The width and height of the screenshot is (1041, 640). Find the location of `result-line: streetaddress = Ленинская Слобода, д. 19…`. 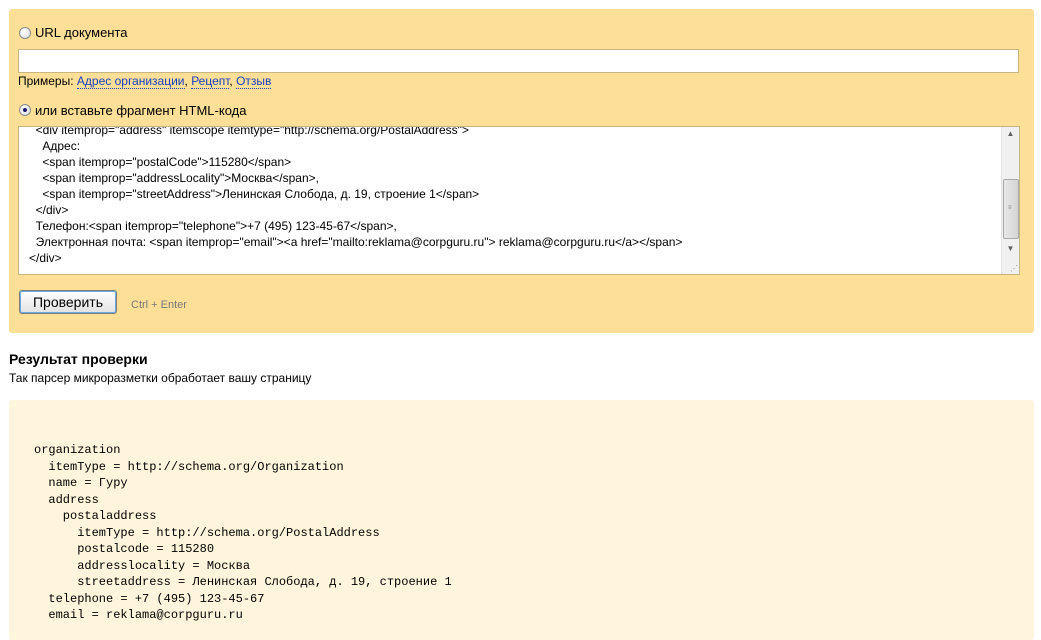

result-line: streetaddress = Ленинская Слобода, д. 19… is located at coordinates (243, 582).